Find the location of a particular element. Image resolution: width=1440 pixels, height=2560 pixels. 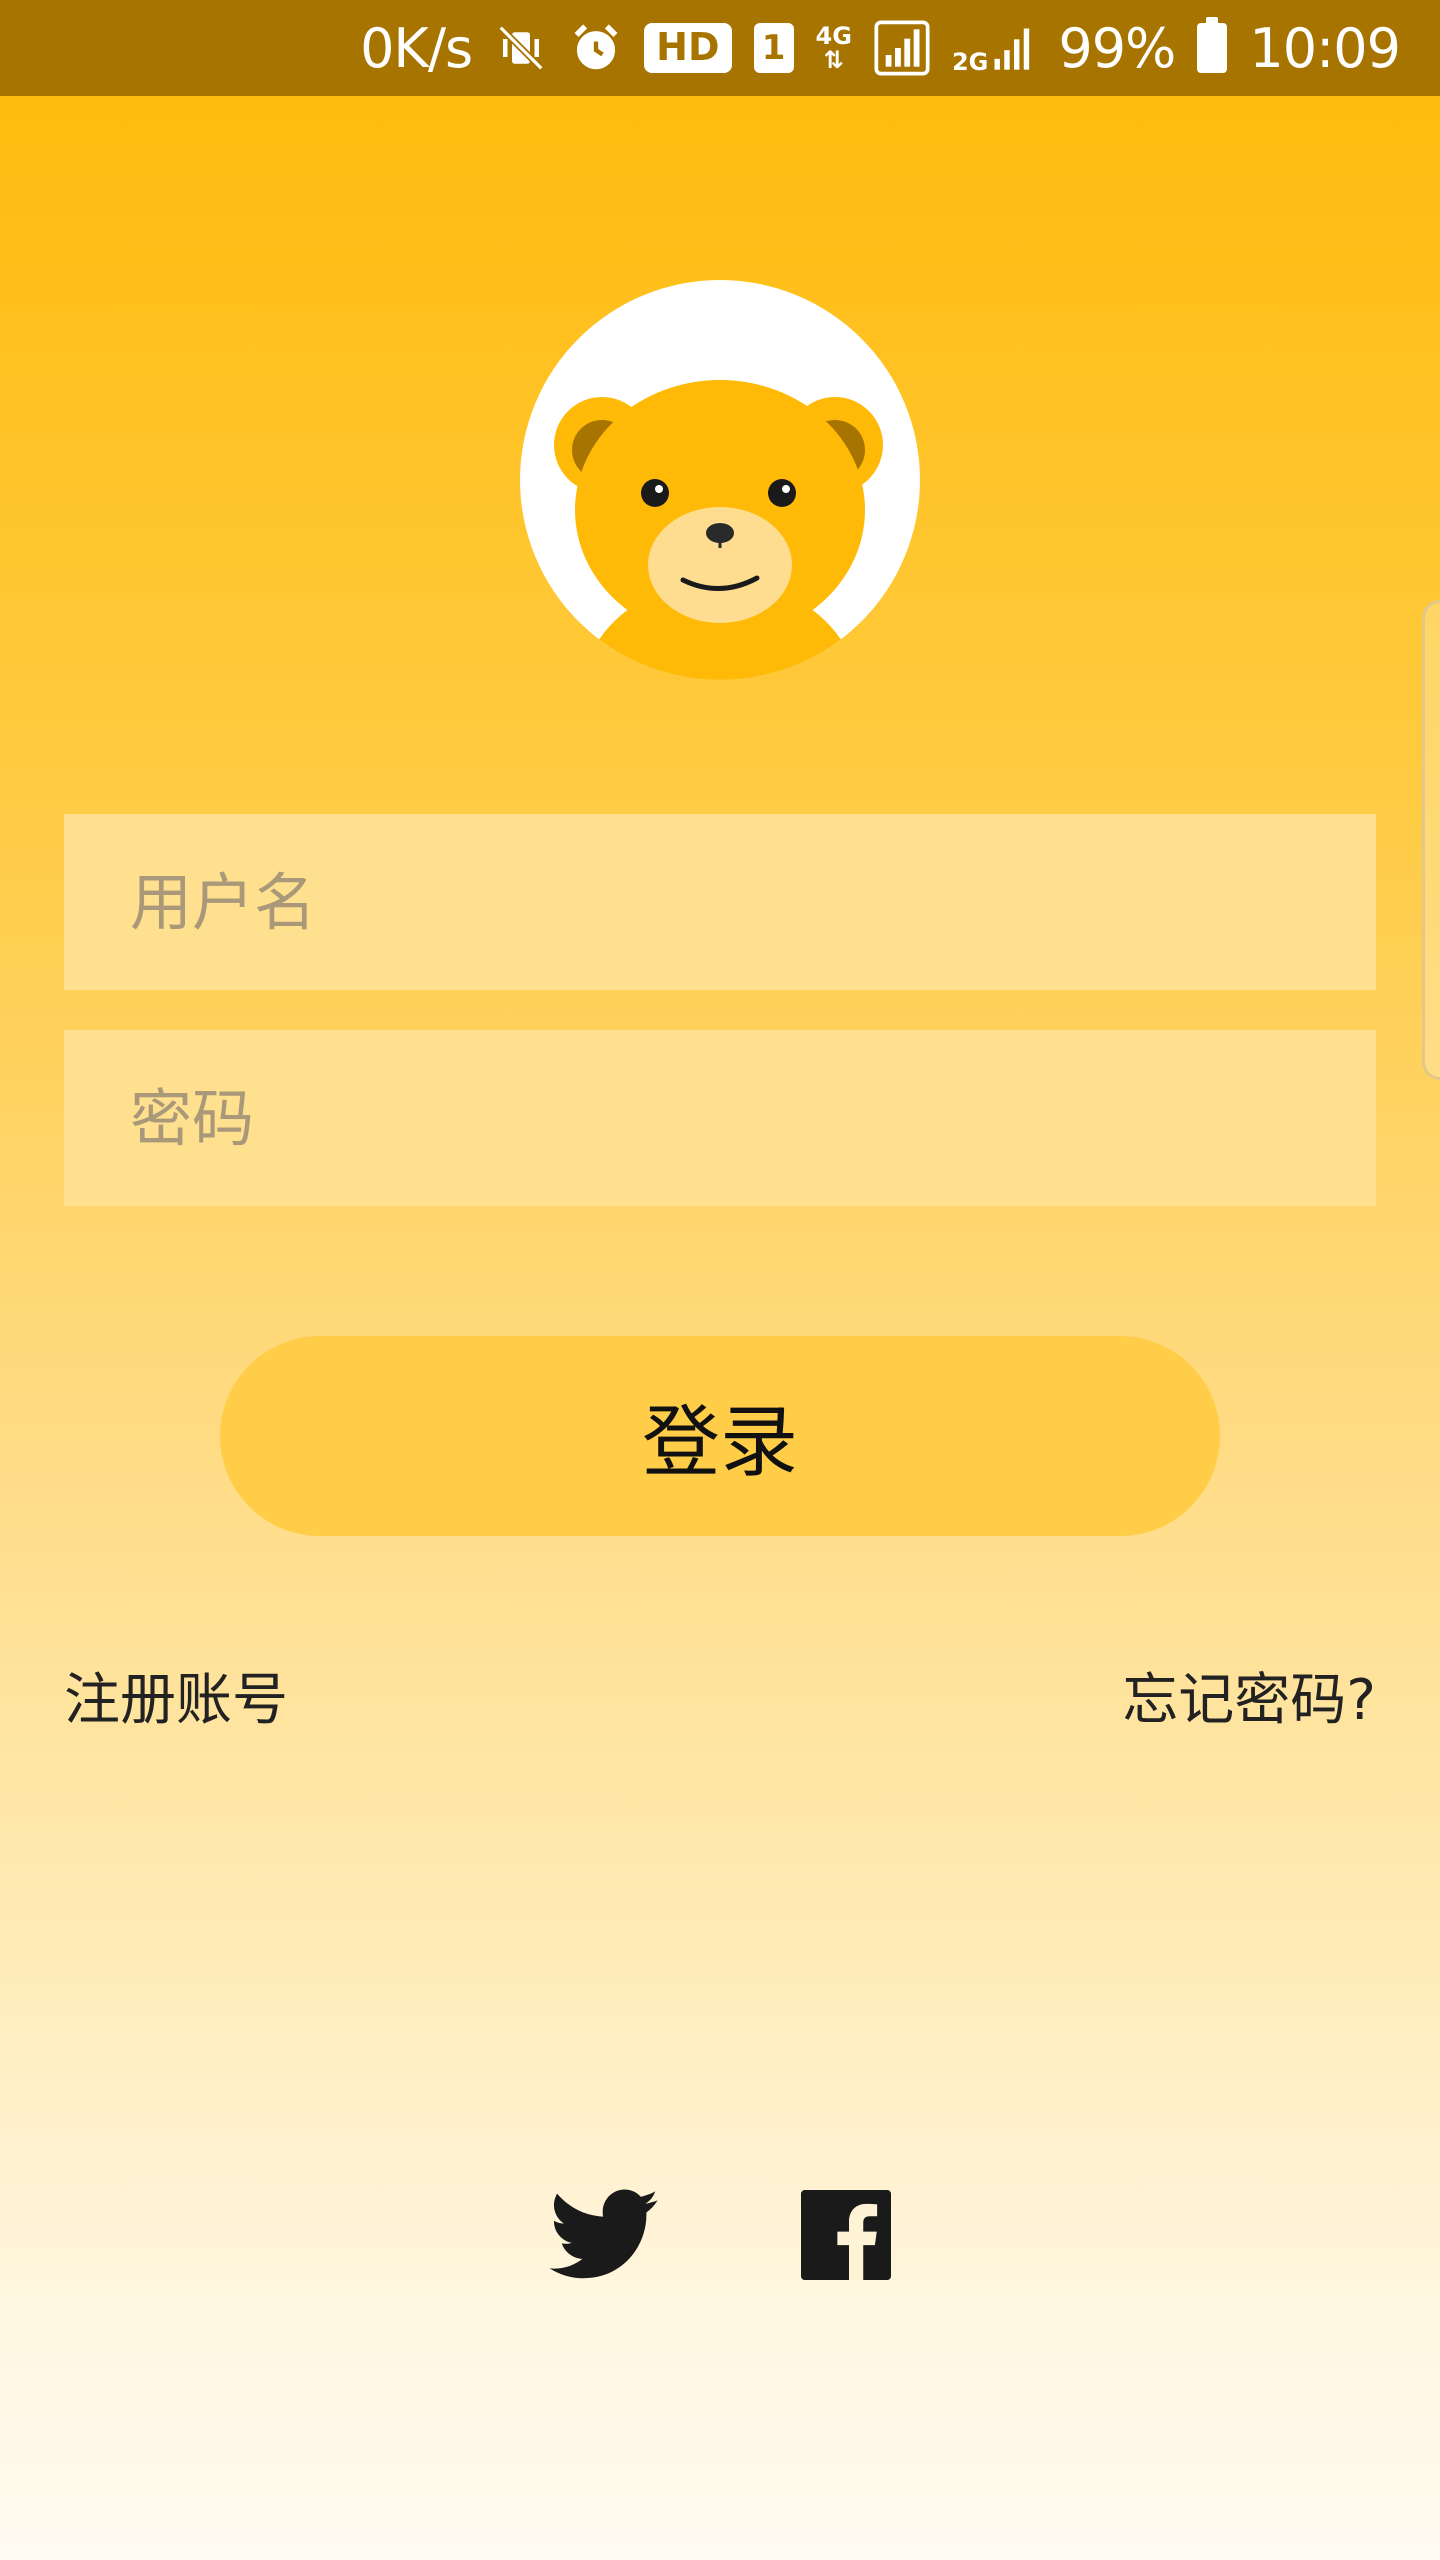

vibrate-mute-icon is located at coordinates (521, 48).